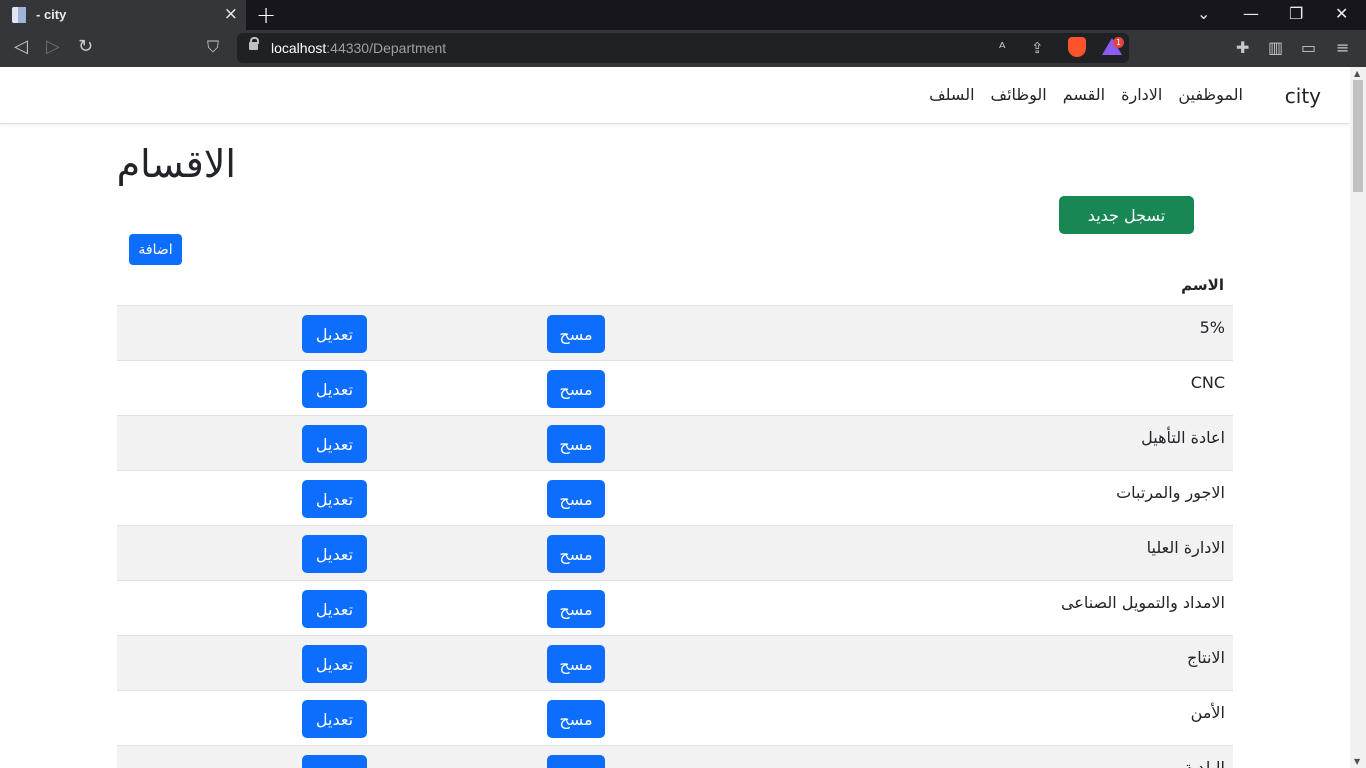  I want to click on department-name: الامداد والتمويل الصناعى, so click(1142, 602).